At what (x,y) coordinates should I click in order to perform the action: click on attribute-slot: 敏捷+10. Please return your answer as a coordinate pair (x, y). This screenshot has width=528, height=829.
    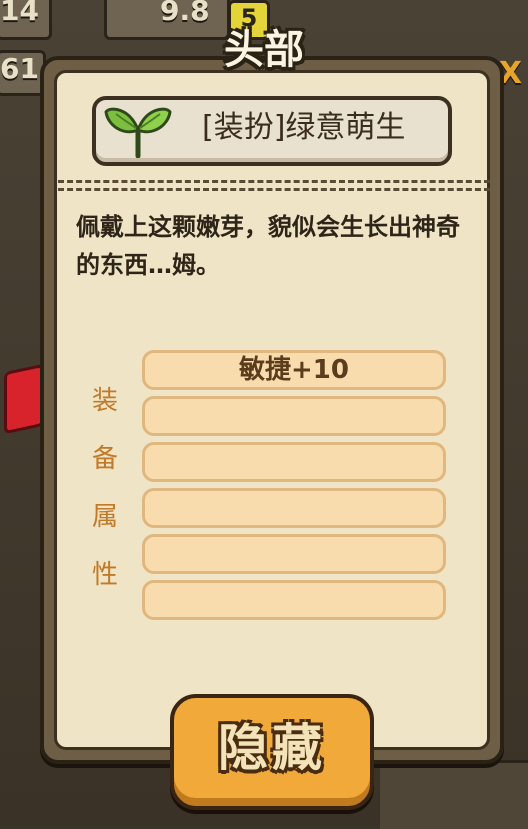
    Looking at the image, I should click on (294, 370).